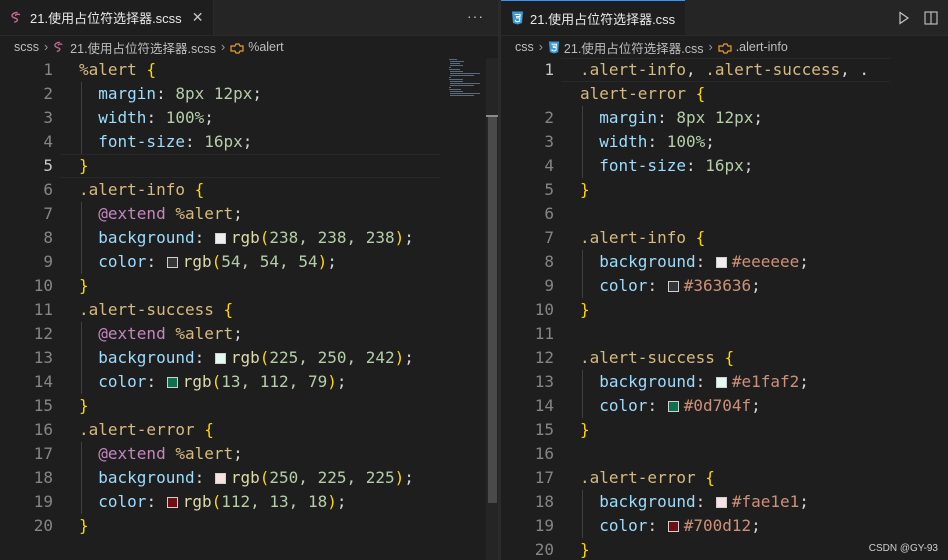 The width and height of the screenshot is (948, 560). I want to click on breadcrumb: scss › 21.使用占位符选择器.scss › %alert, so click(249, 47).